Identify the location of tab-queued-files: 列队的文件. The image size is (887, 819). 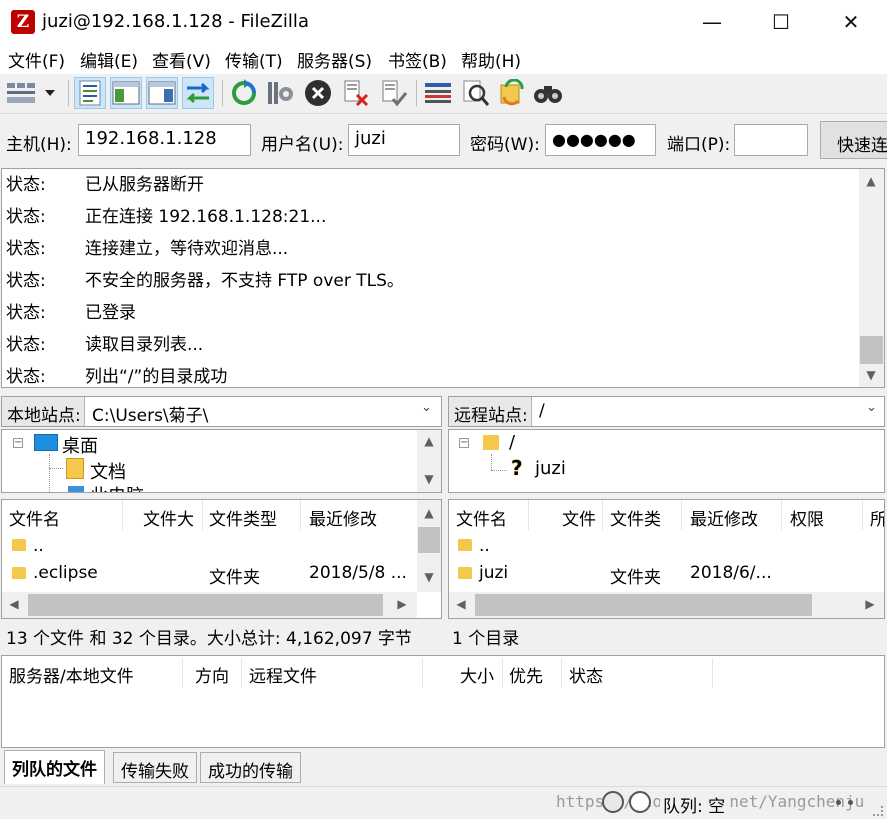
(54, 767).